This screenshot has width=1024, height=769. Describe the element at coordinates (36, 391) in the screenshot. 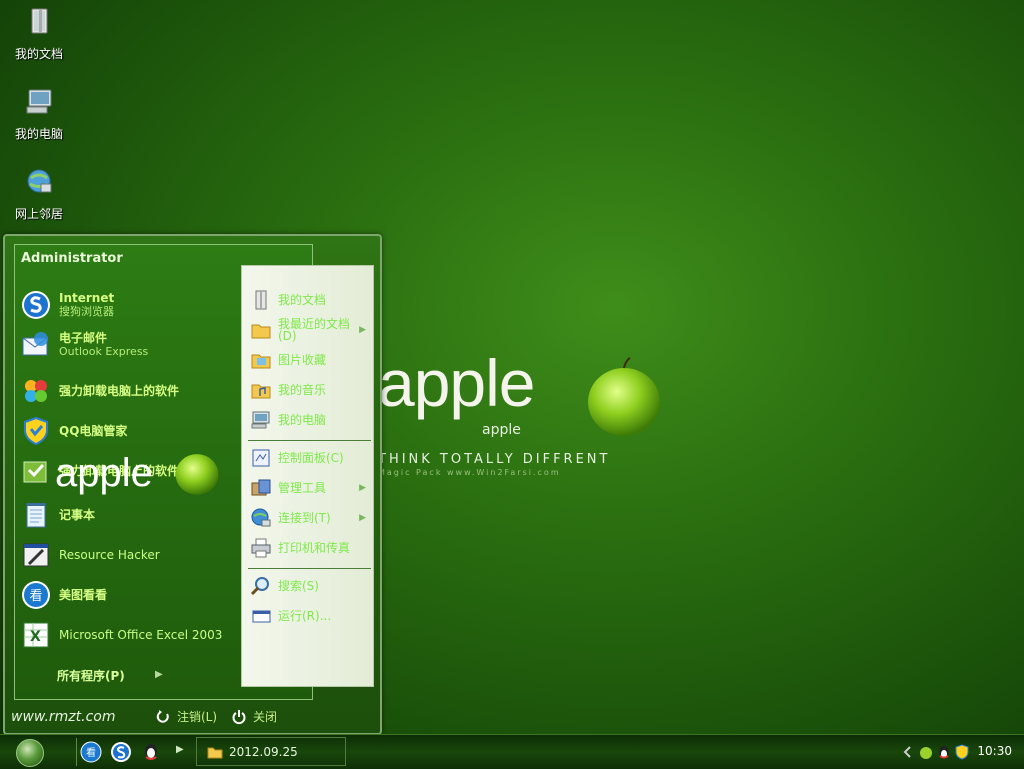

I see `uninstaller-icon` at that location.